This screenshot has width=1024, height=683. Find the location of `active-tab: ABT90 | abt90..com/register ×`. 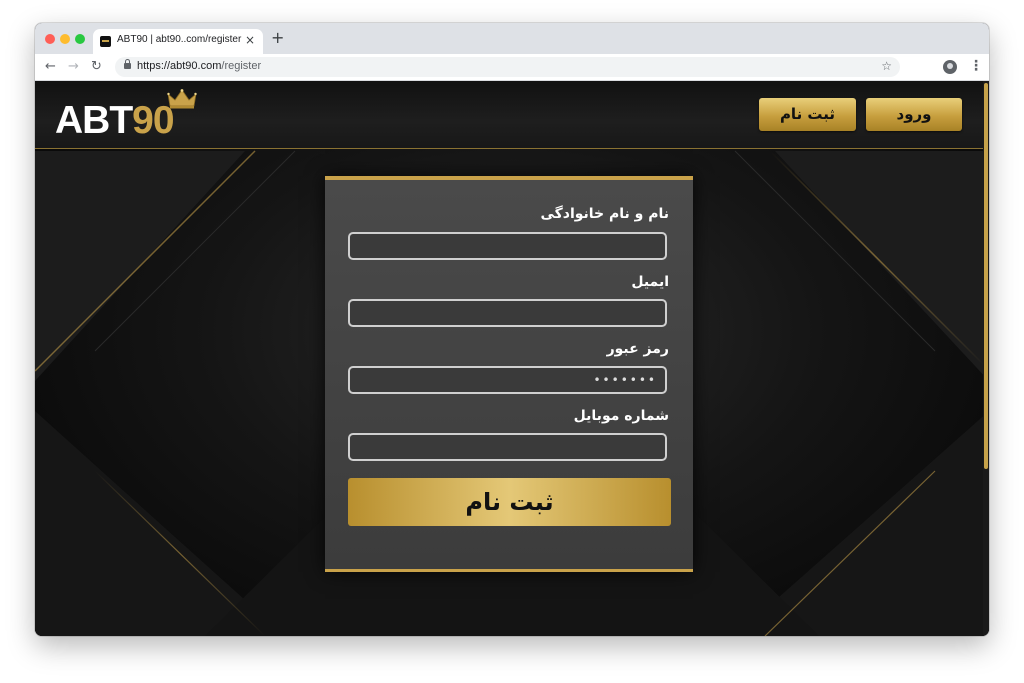

active-tab: ABT90 | abt90..com/register × is located at coordinates (178, 41).